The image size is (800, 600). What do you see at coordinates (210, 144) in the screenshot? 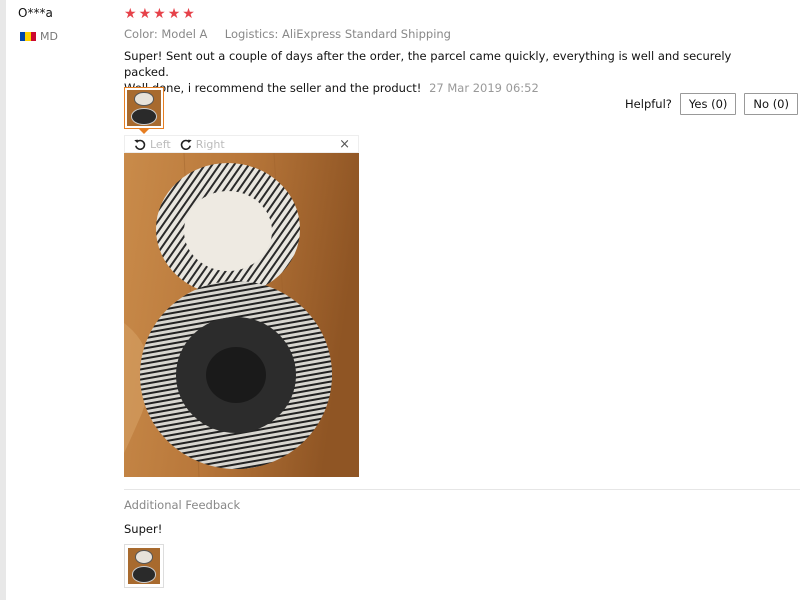
I see `rotate-right-label: Right` at bounding box center [210, 144].